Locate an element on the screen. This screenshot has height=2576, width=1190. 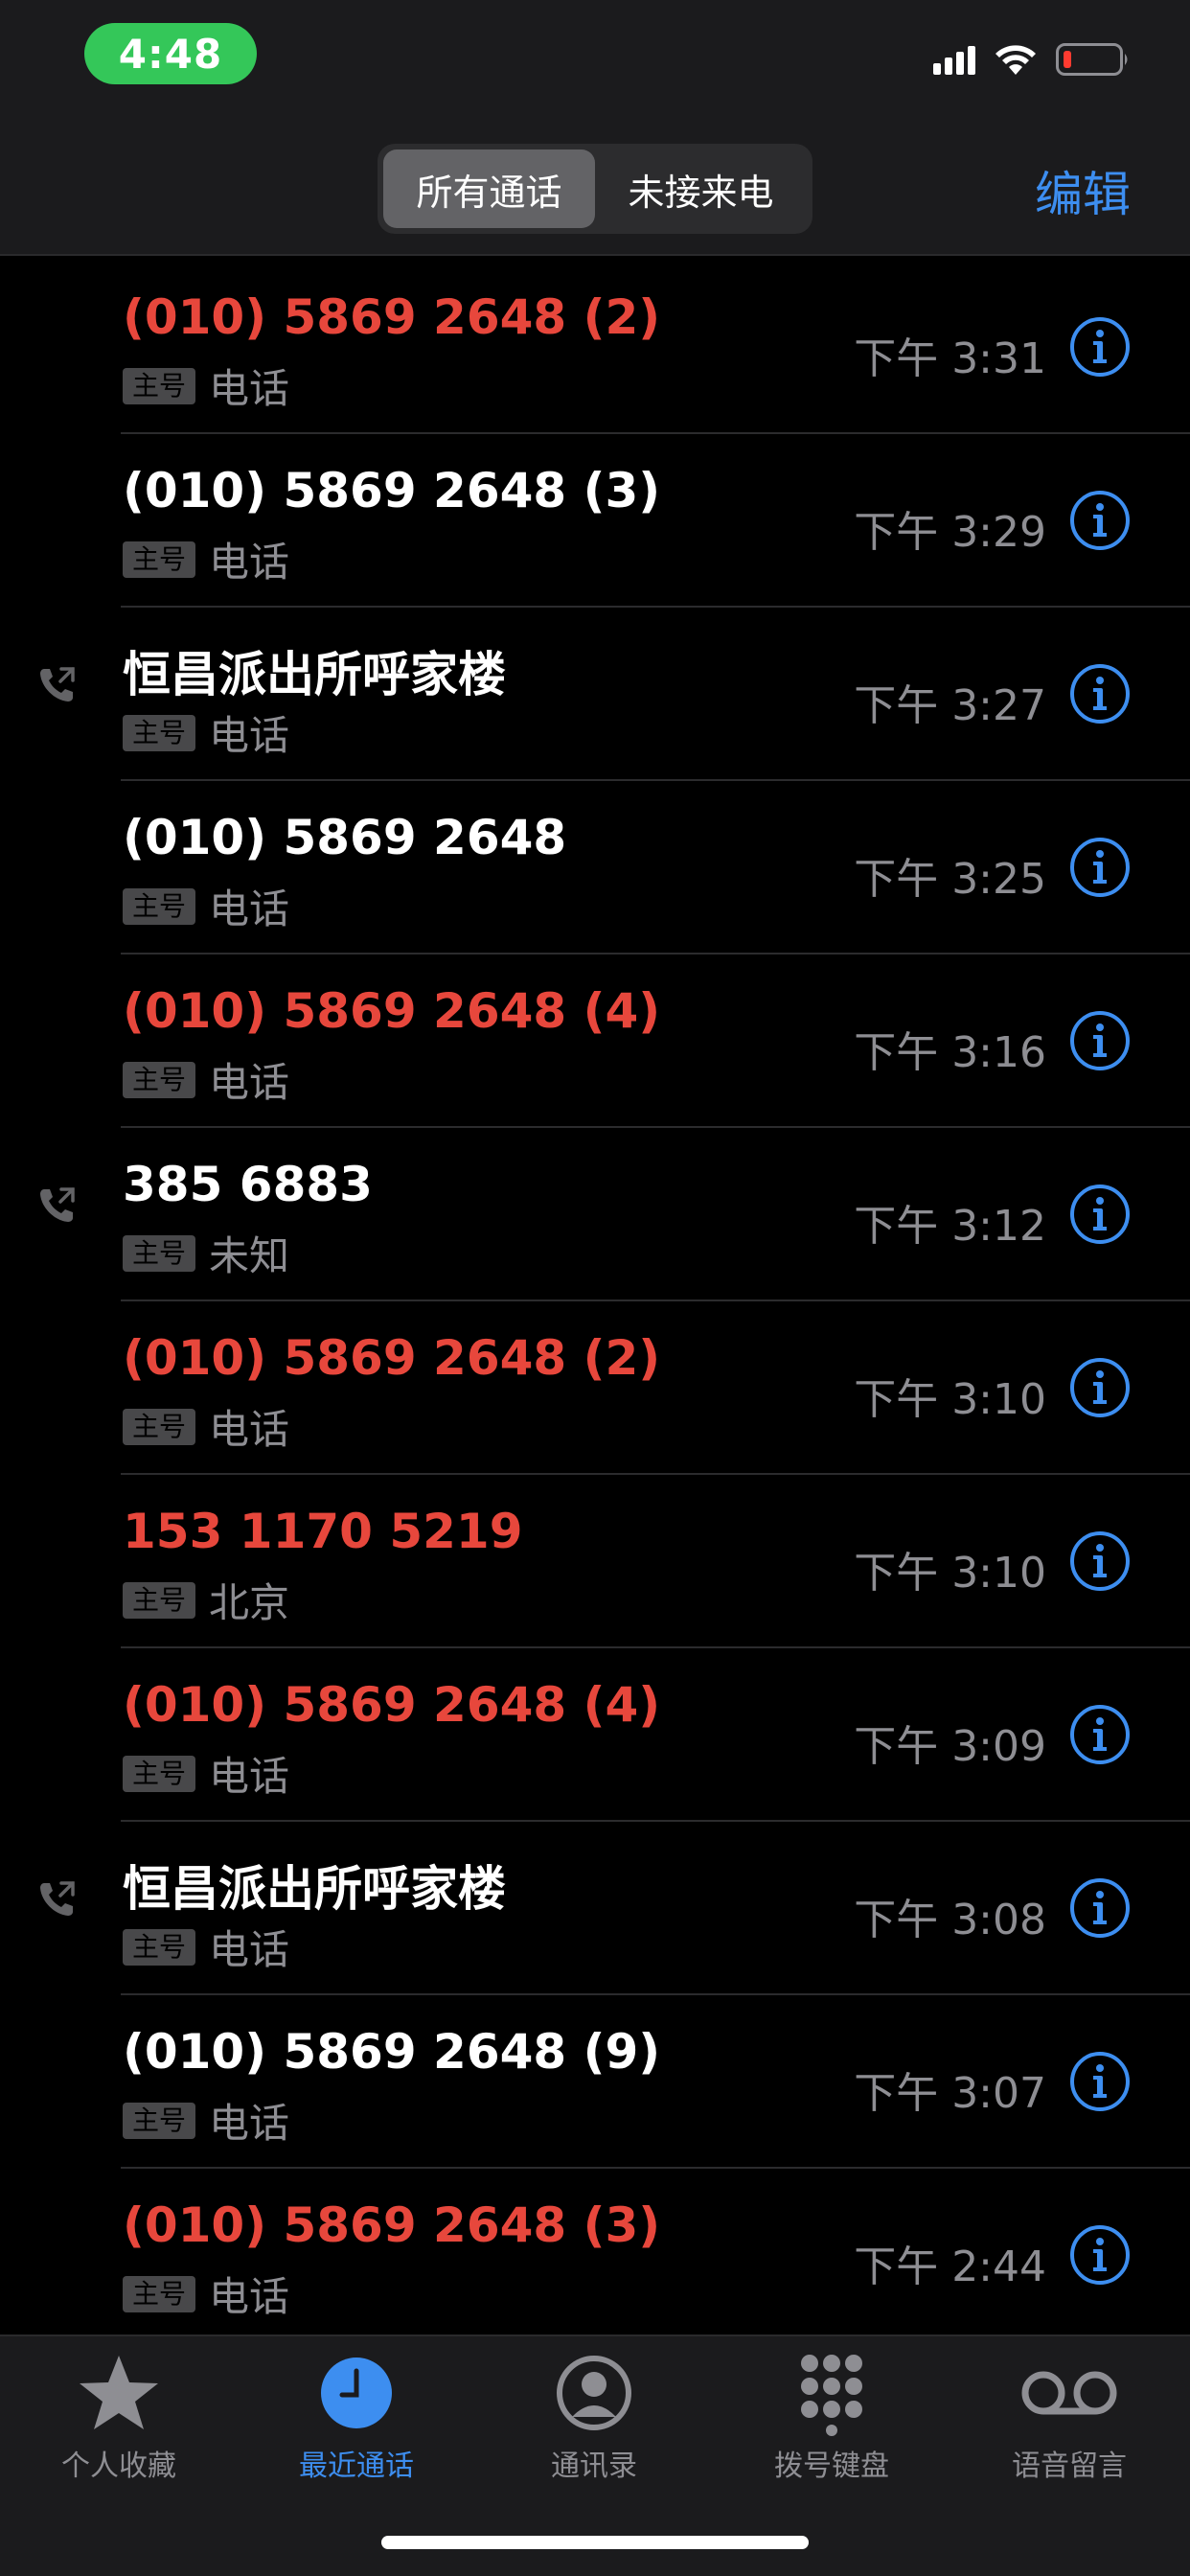
keypad-icon is located at coordinates (832, 2393).